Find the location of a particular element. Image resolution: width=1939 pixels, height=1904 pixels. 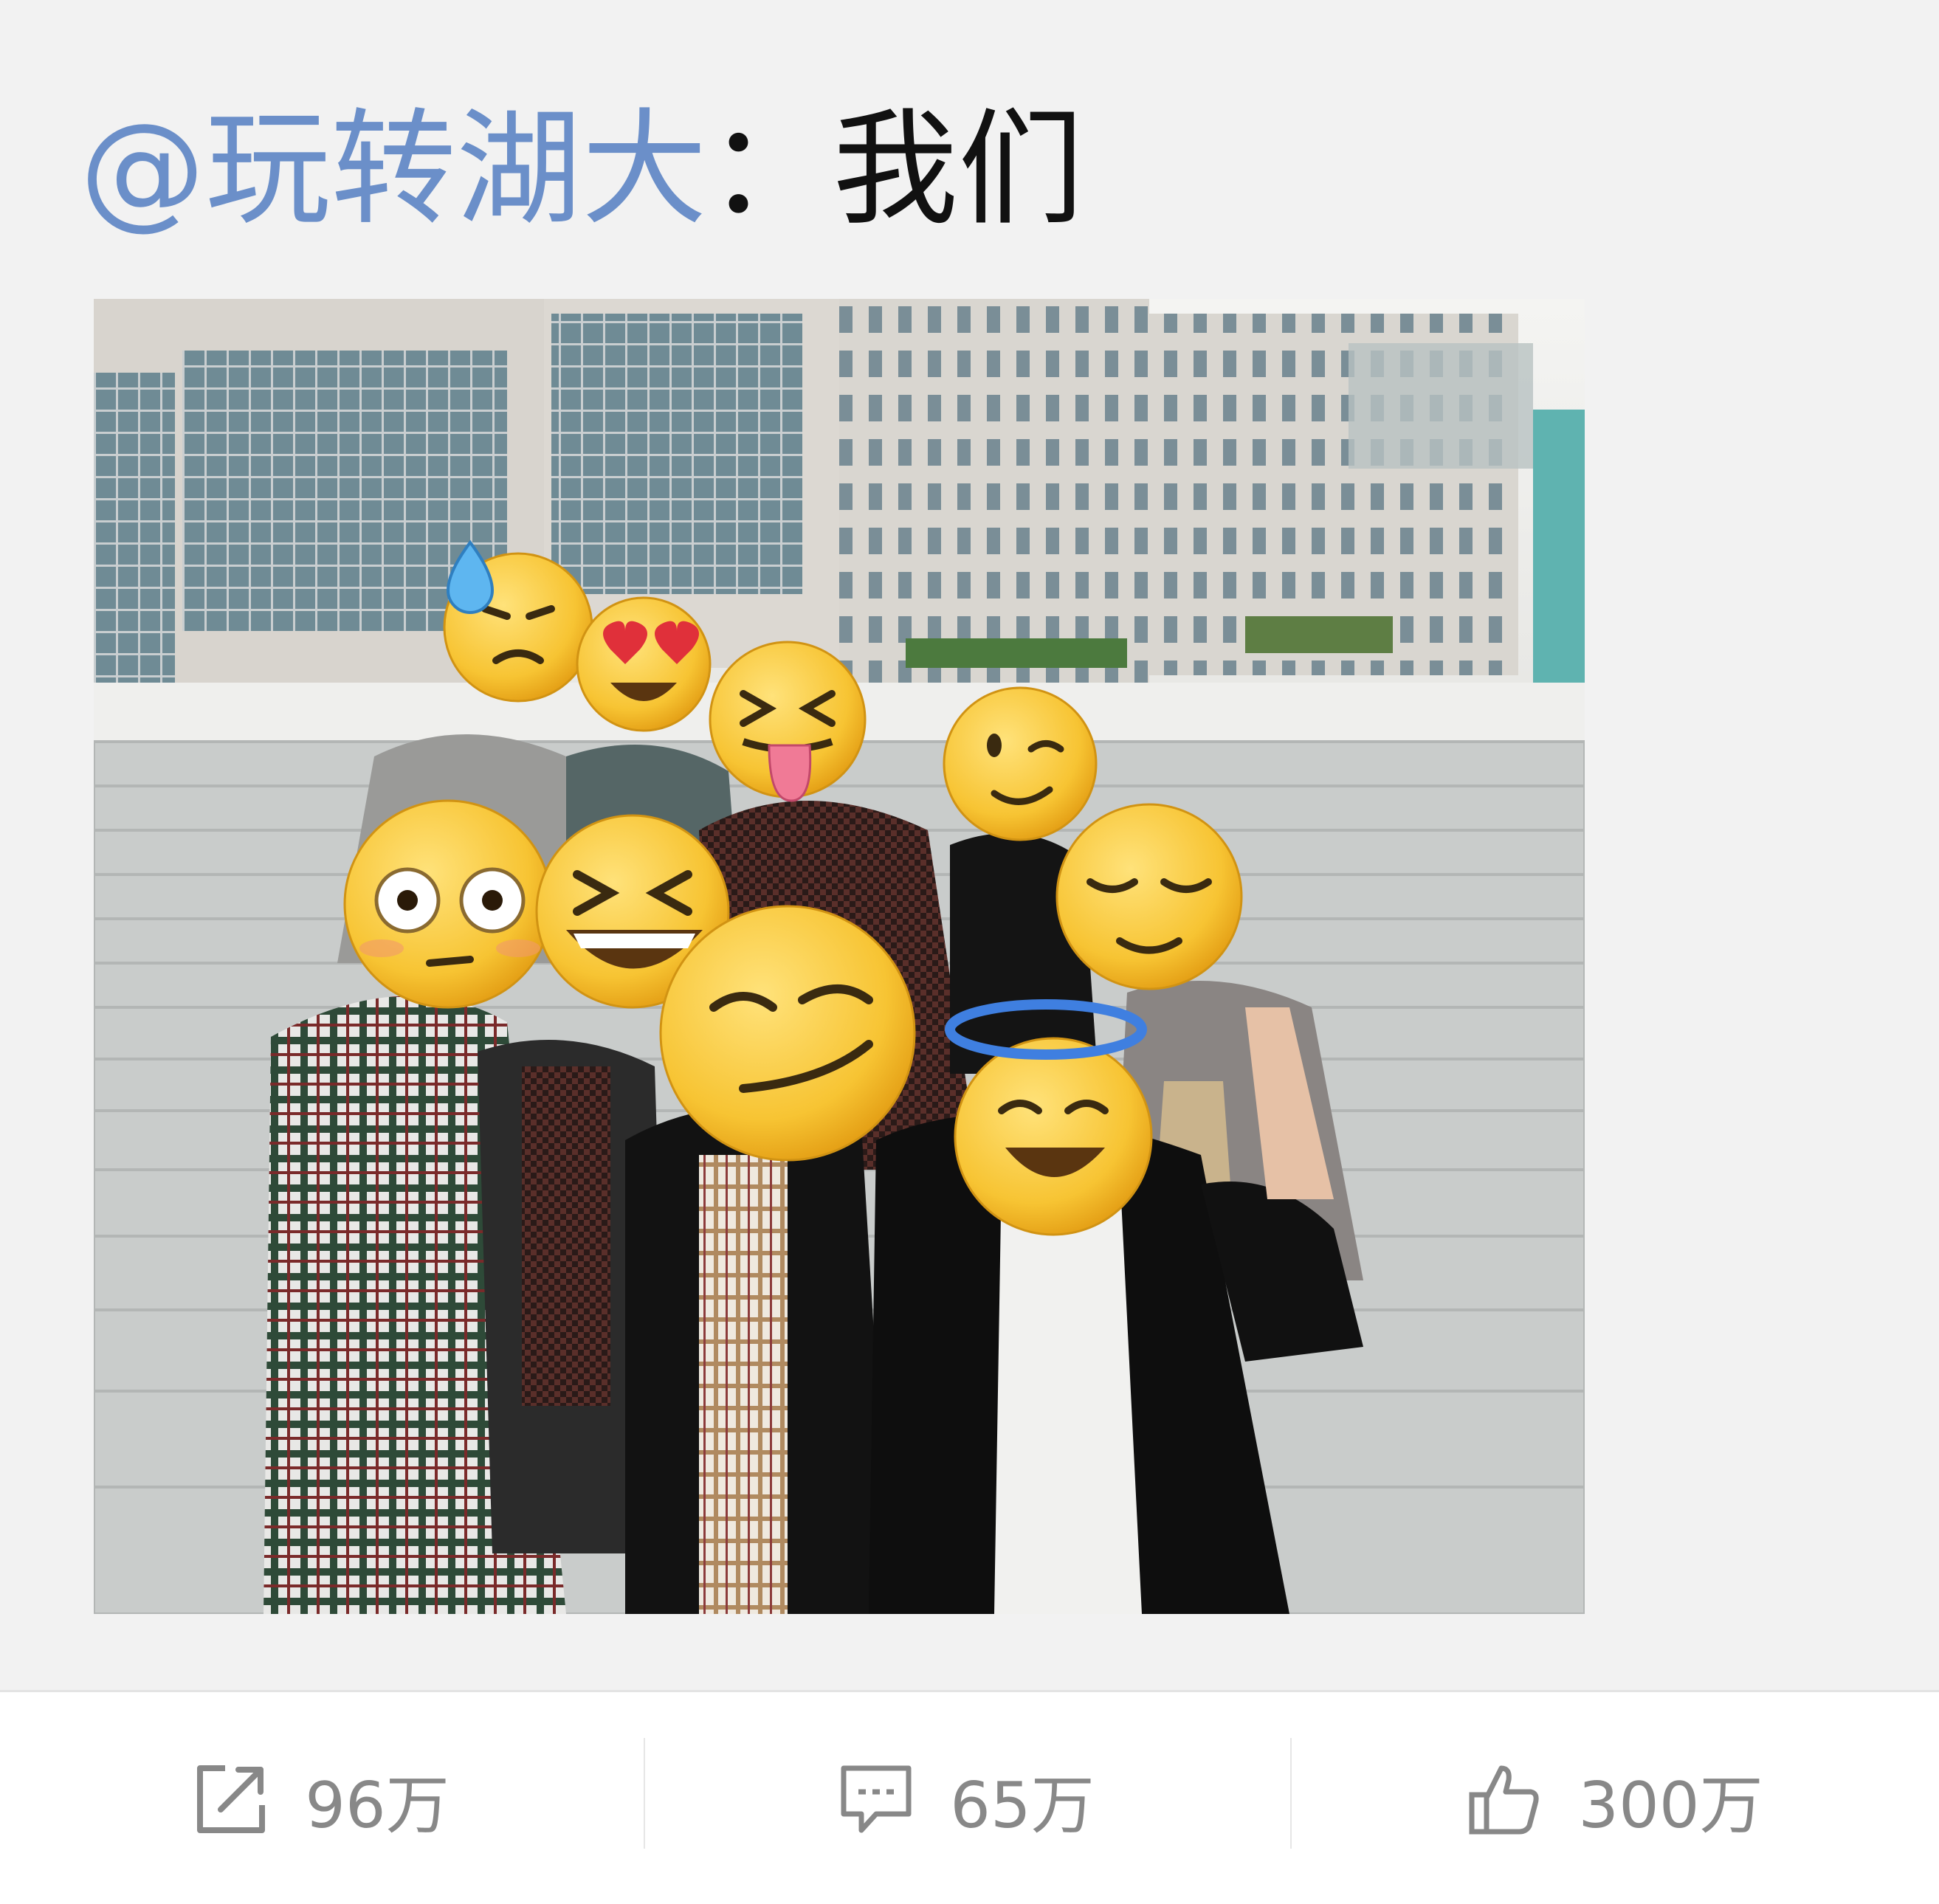

repost-button: 96万 is located at coordinates (322, 1798).